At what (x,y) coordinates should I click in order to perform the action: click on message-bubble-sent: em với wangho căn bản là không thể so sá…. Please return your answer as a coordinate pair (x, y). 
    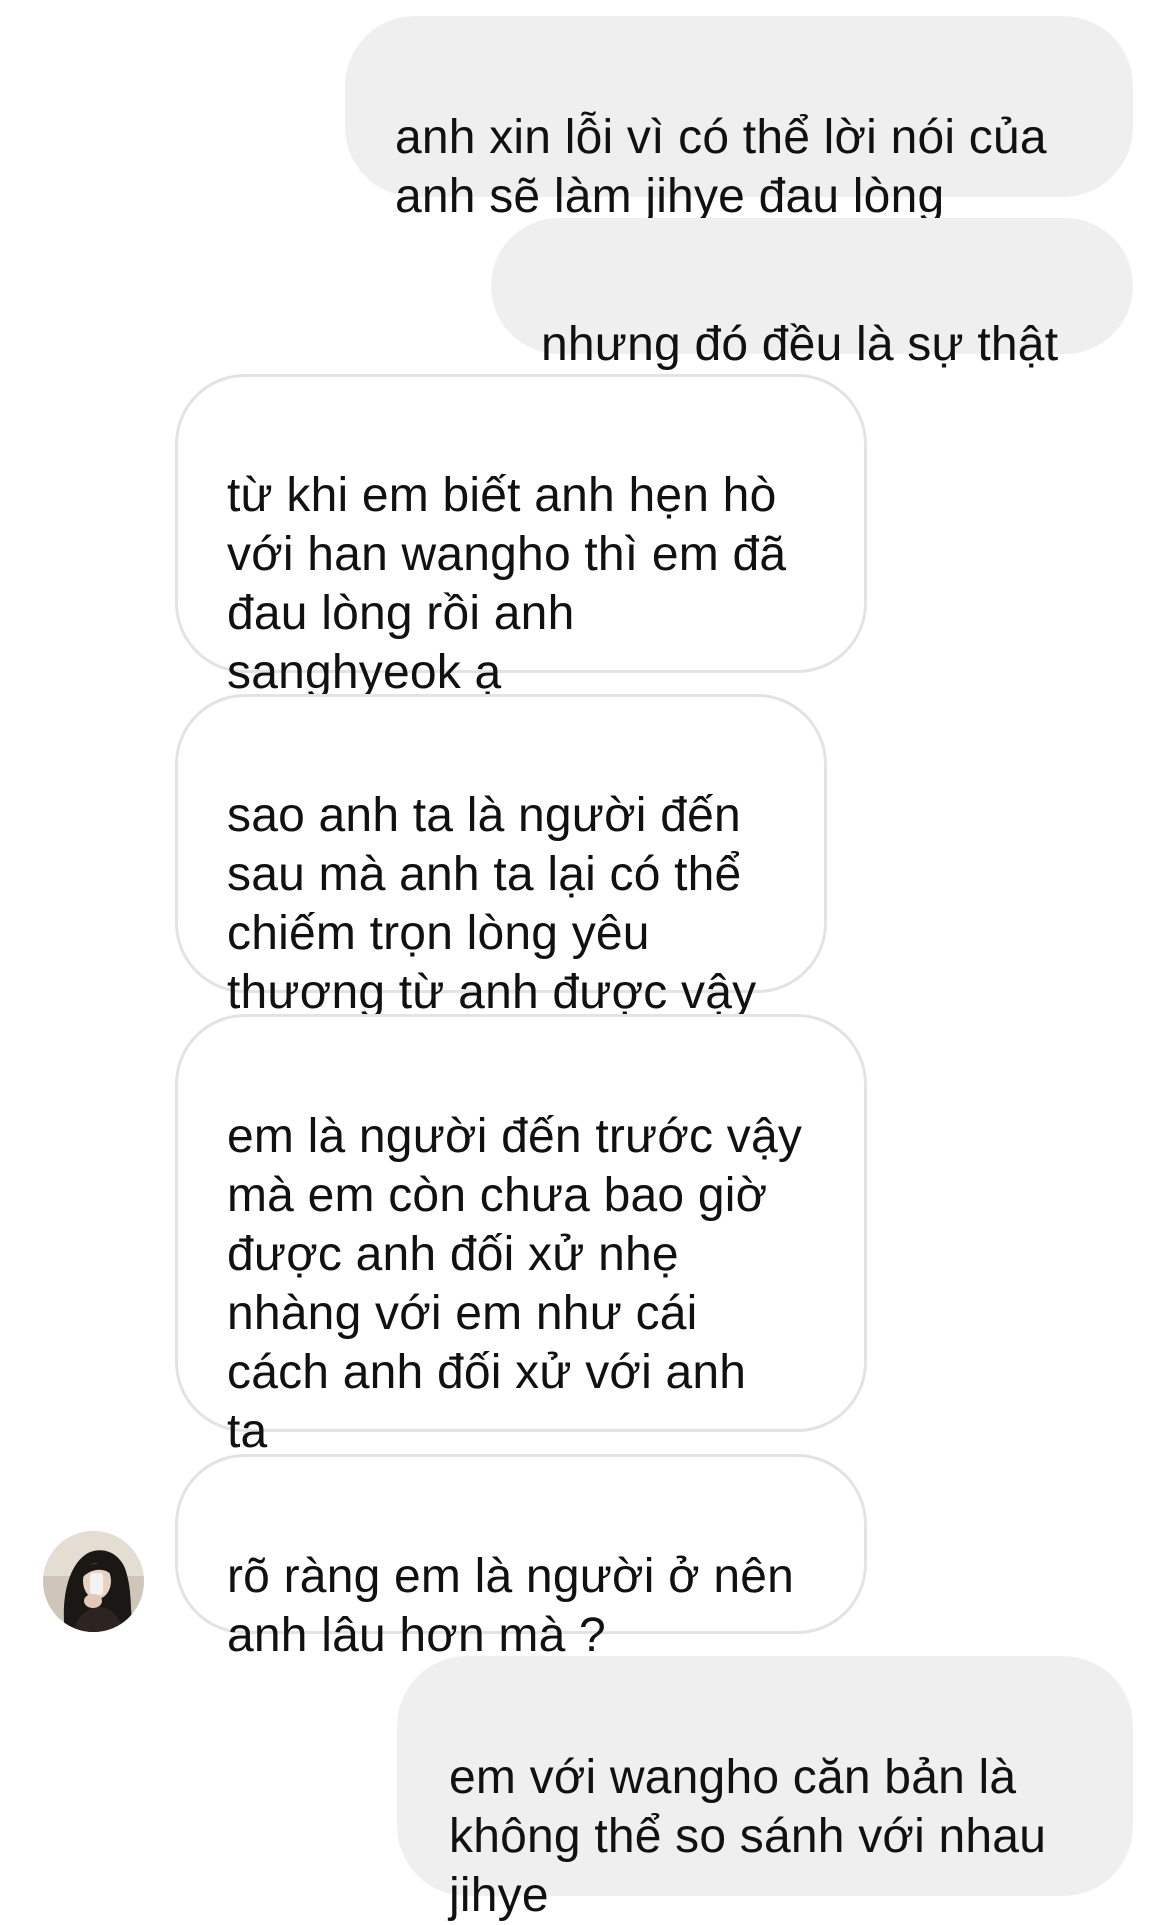
    Looking at the image, I should click on (765, 1789).